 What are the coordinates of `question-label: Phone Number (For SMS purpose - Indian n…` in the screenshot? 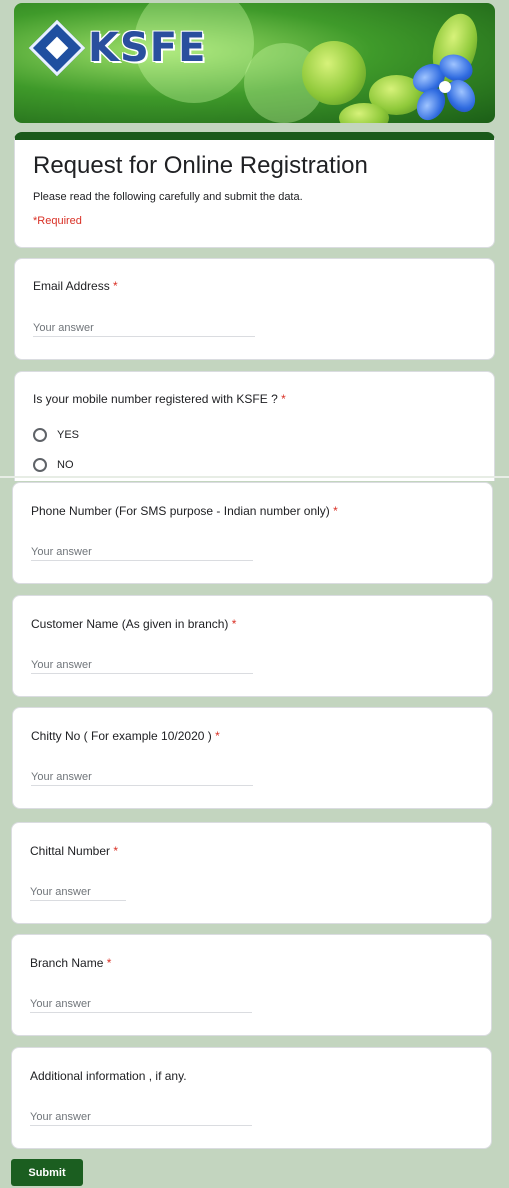 It's located at (184, 511).